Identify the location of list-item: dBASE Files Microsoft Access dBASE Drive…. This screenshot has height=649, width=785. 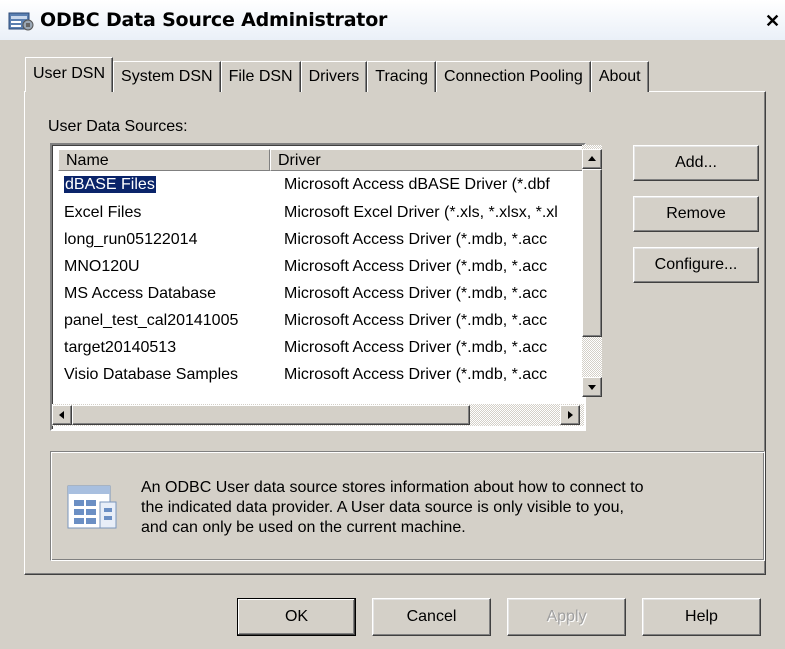
(318, 184).